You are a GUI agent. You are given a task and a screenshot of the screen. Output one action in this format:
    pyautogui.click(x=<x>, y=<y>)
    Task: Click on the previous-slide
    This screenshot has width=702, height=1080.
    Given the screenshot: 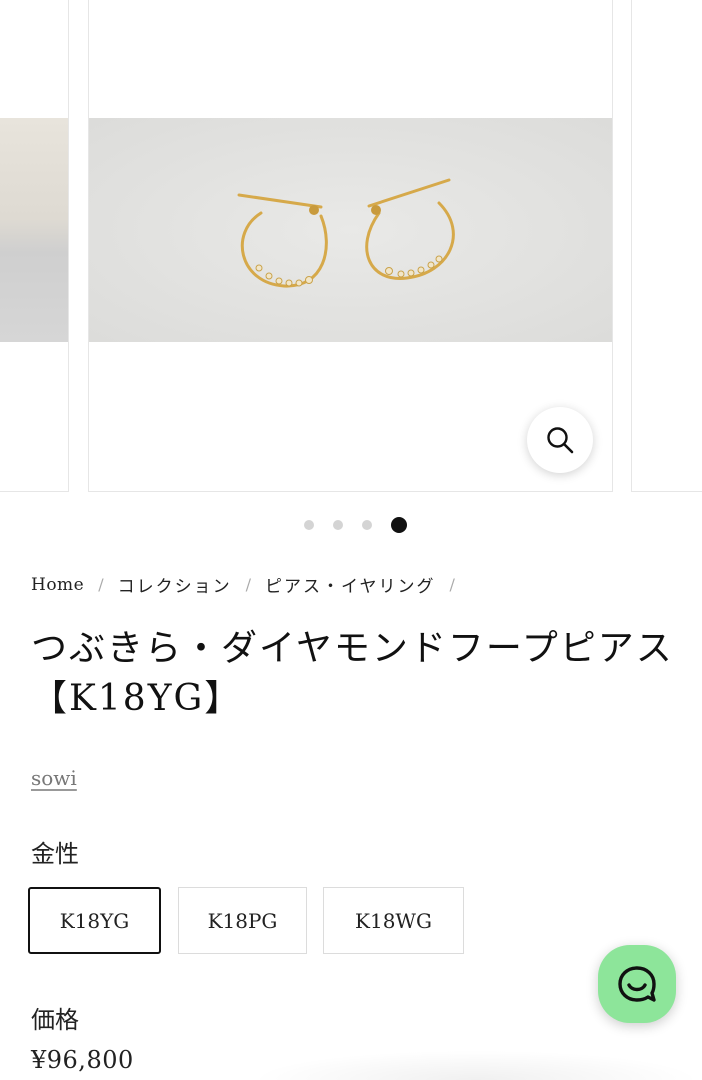 What is the action you would take?
    pyautogui.click(x=34, y=246)
    